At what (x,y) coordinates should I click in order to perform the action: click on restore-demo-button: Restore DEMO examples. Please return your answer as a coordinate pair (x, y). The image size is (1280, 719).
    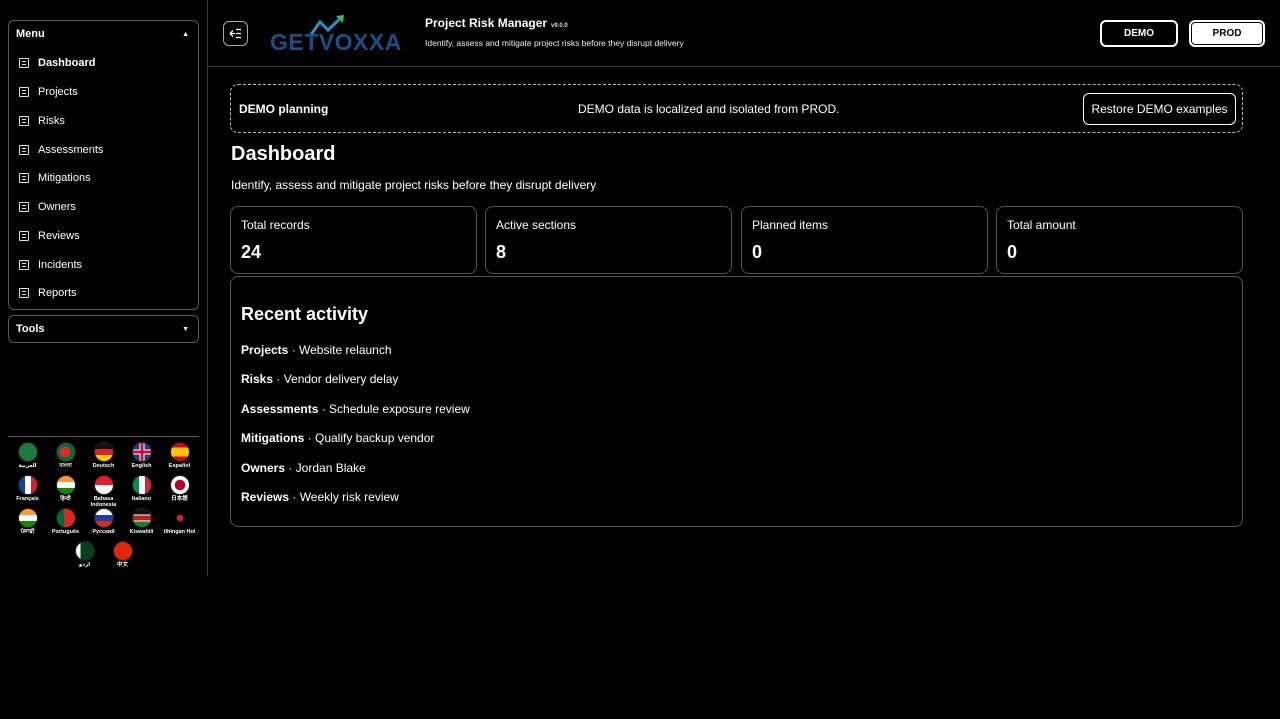
    Looking at the image, I should click on (1159, 109).